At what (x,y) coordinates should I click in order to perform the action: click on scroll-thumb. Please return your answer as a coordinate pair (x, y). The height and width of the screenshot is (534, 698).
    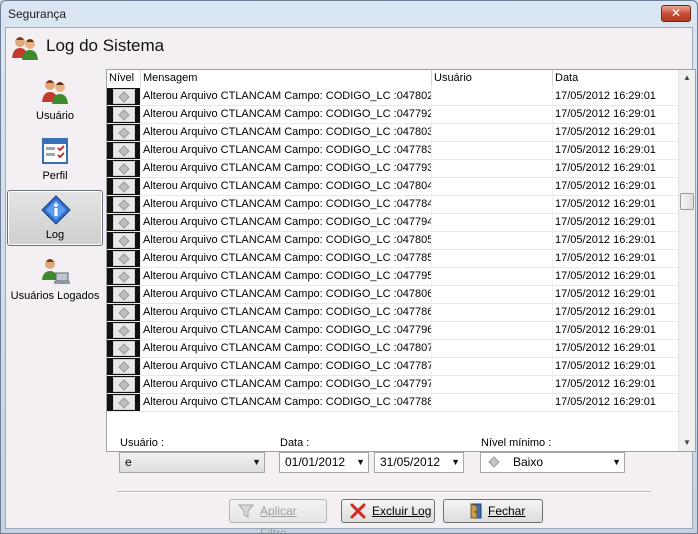
    Looking at the image, I should click on (687, 201).